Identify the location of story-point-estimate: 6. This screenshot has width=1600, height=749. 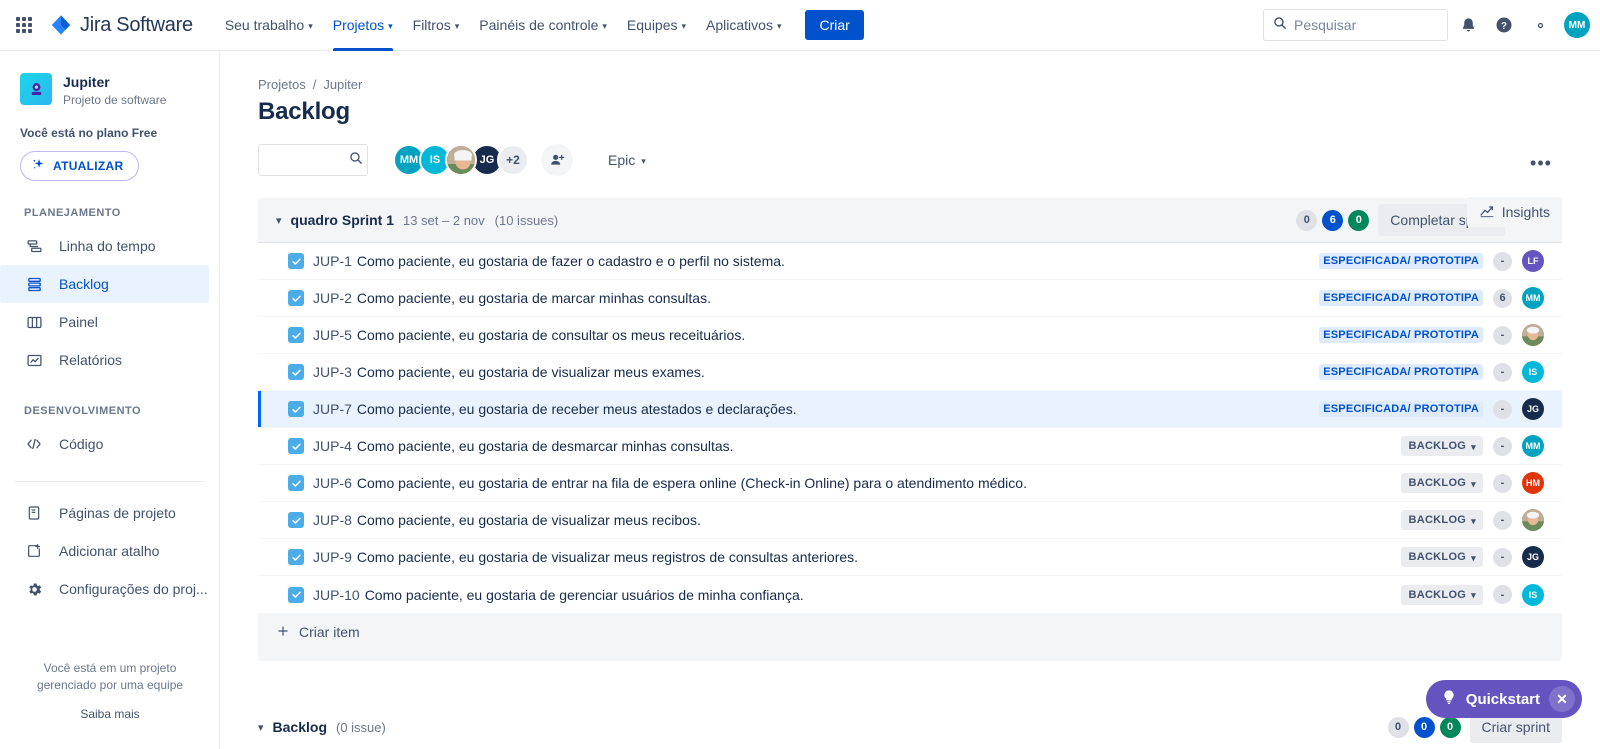
(1502, 298).